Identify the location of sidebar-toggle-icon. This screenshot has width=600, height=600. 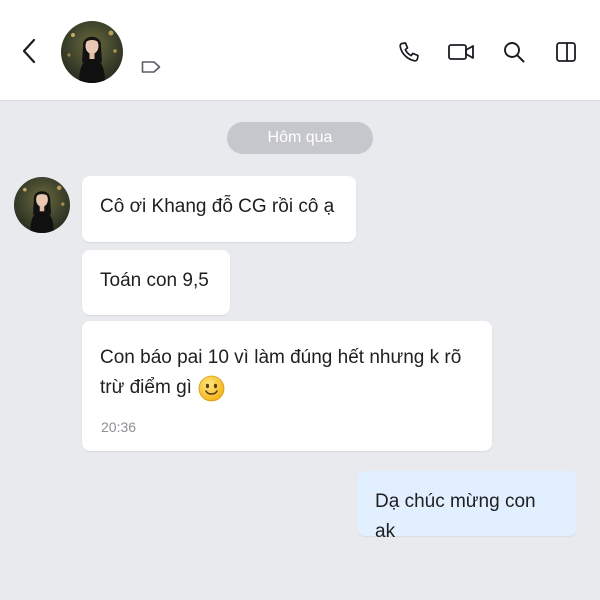
(566, 52).